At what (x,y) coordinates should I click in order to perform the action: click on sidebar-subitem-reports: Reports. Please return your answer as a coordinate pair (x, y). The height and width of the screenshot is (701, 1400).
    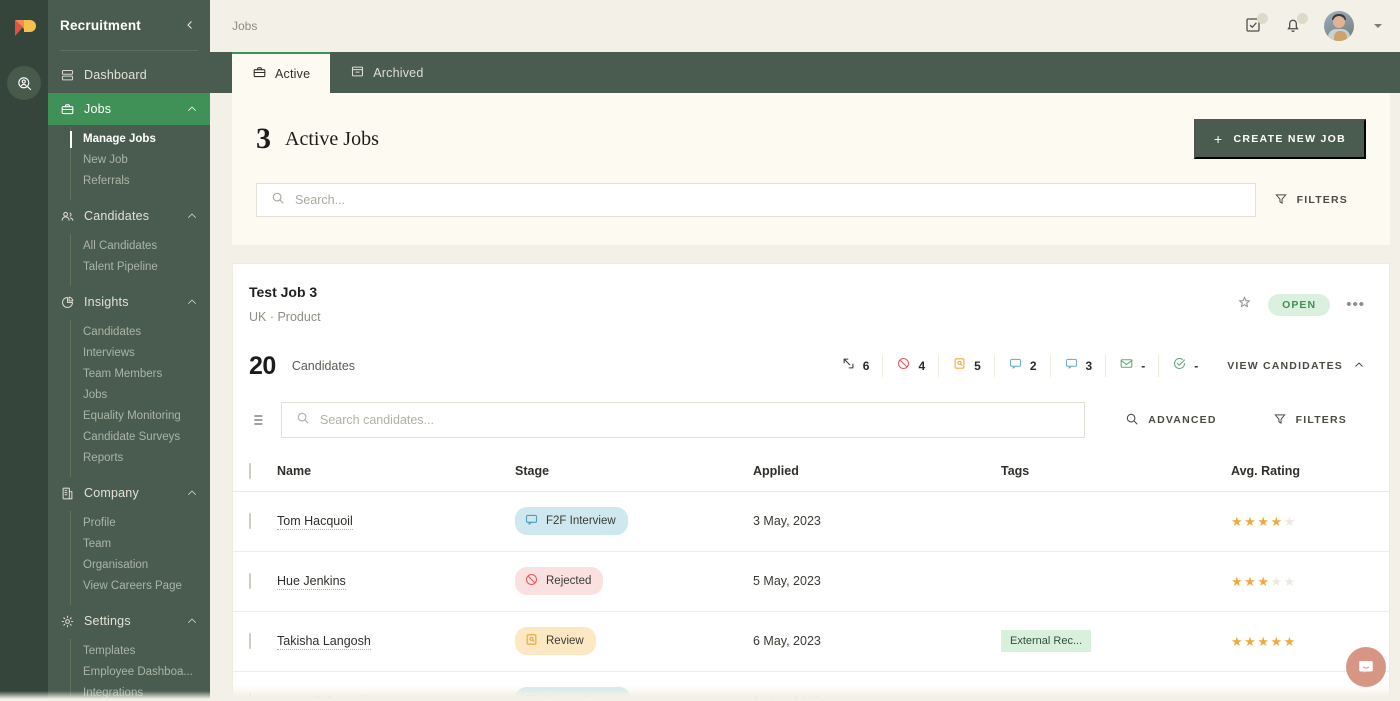
    Looking at the image, I should click on (140, 458).